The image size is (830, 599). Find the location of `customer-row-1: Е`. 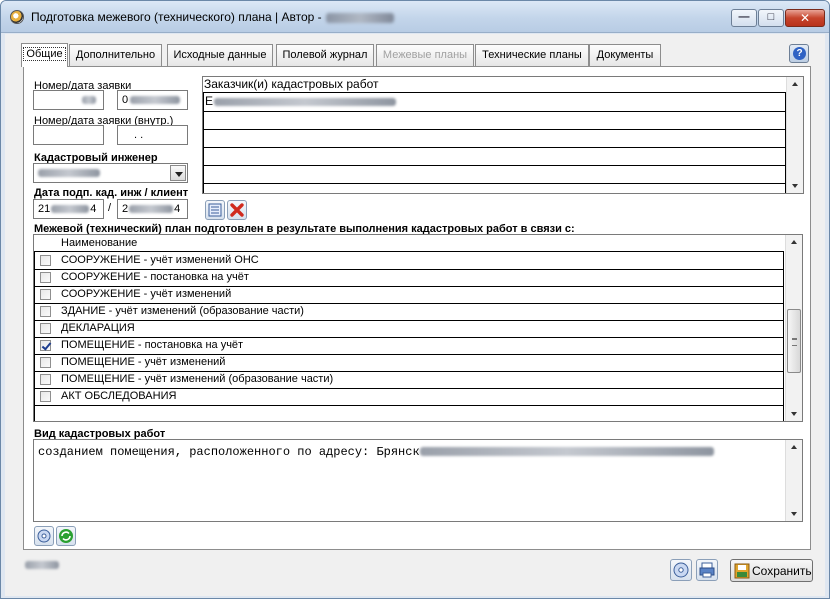

customer-row-1: Е is located at coordinates (301, 101).